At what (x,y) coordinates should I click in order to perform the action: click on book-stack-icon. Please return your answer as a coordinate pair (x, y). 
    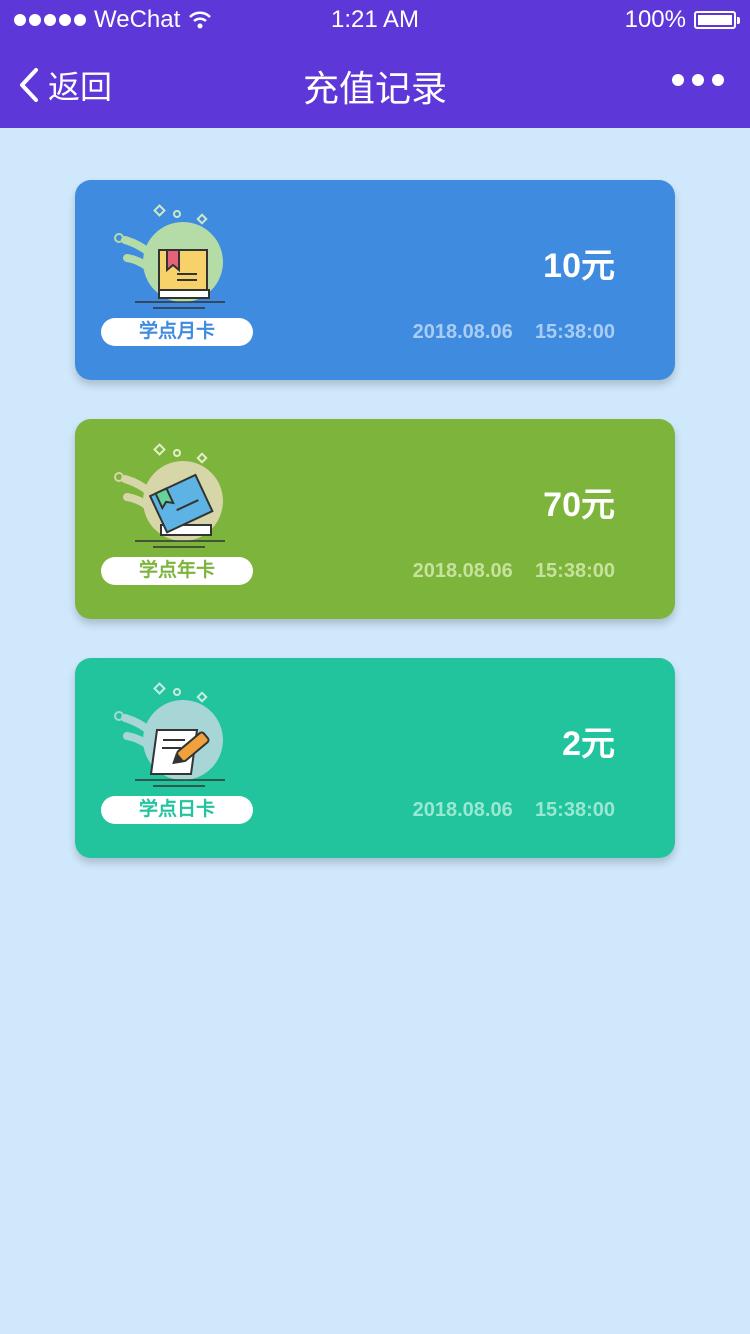
    Looking at the image, I should click on (169, 495).